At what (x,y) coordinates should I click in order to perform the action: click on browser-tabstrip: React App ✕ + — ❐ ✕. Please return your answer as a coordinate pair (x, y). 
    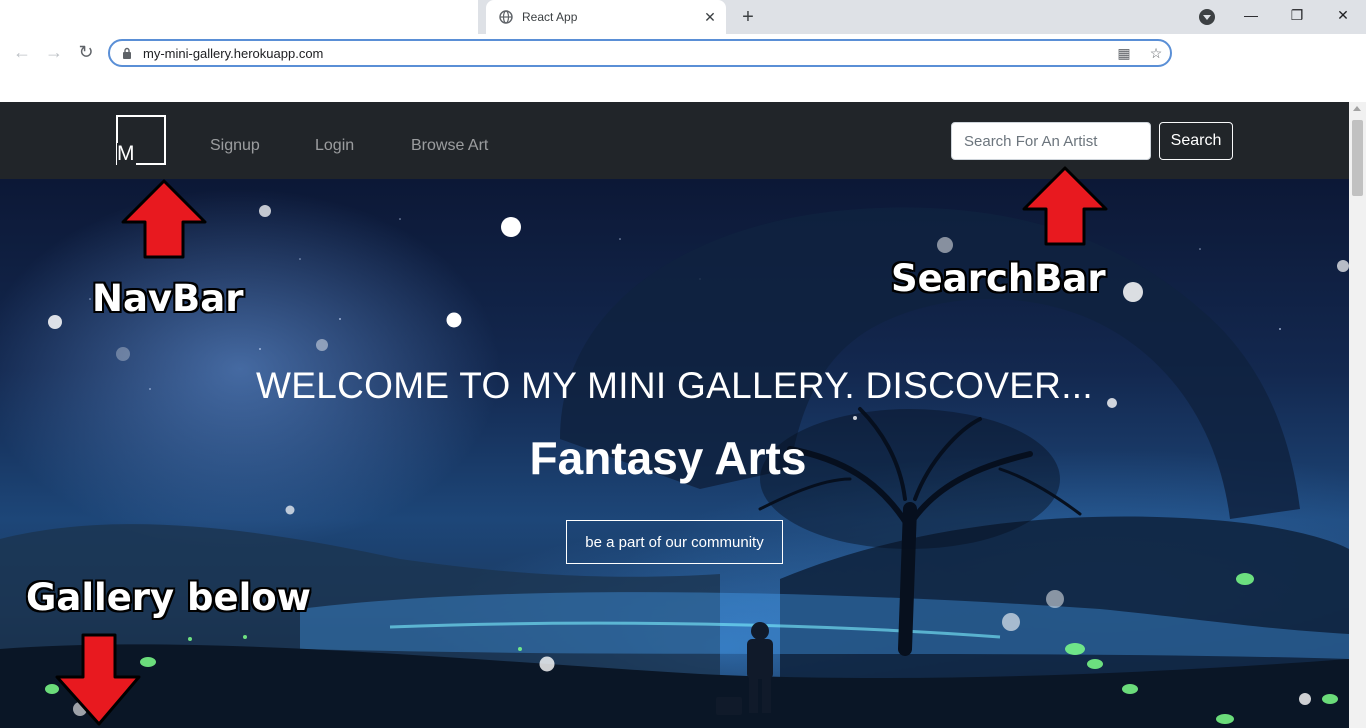
    Looking at the image, I should click on (683, 17).